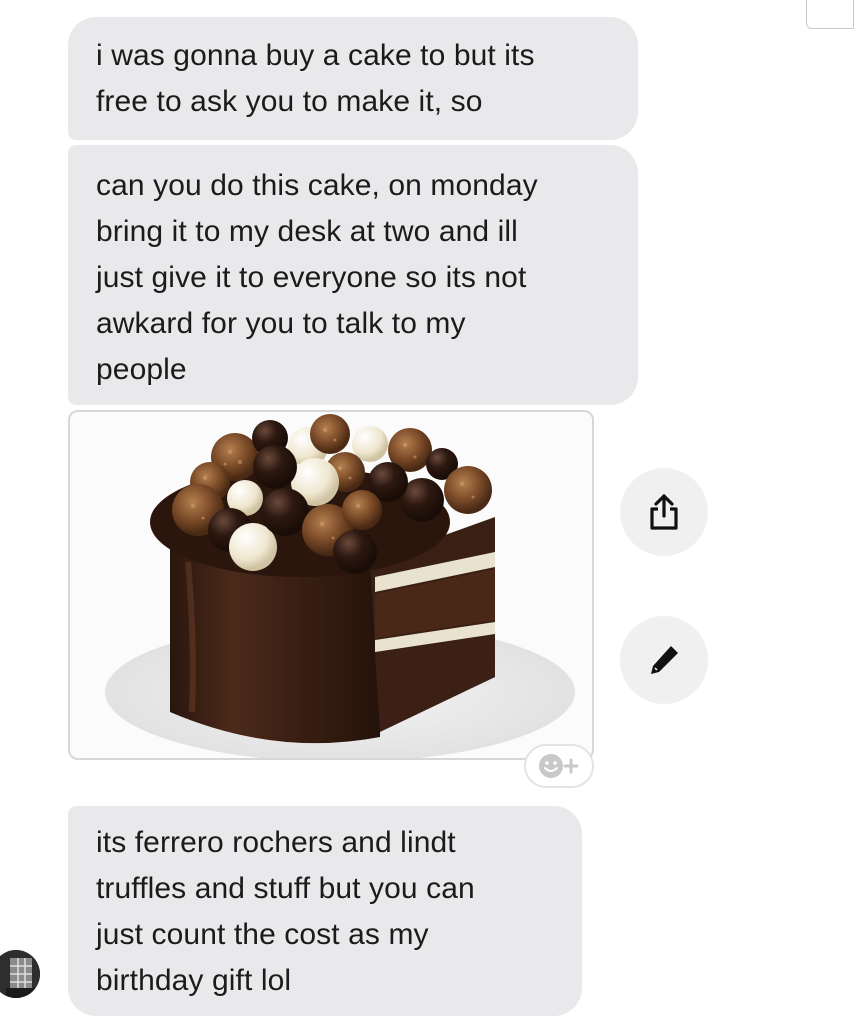  I want to click on message-3-line-4: birthday gift lol, so click(194, 980).